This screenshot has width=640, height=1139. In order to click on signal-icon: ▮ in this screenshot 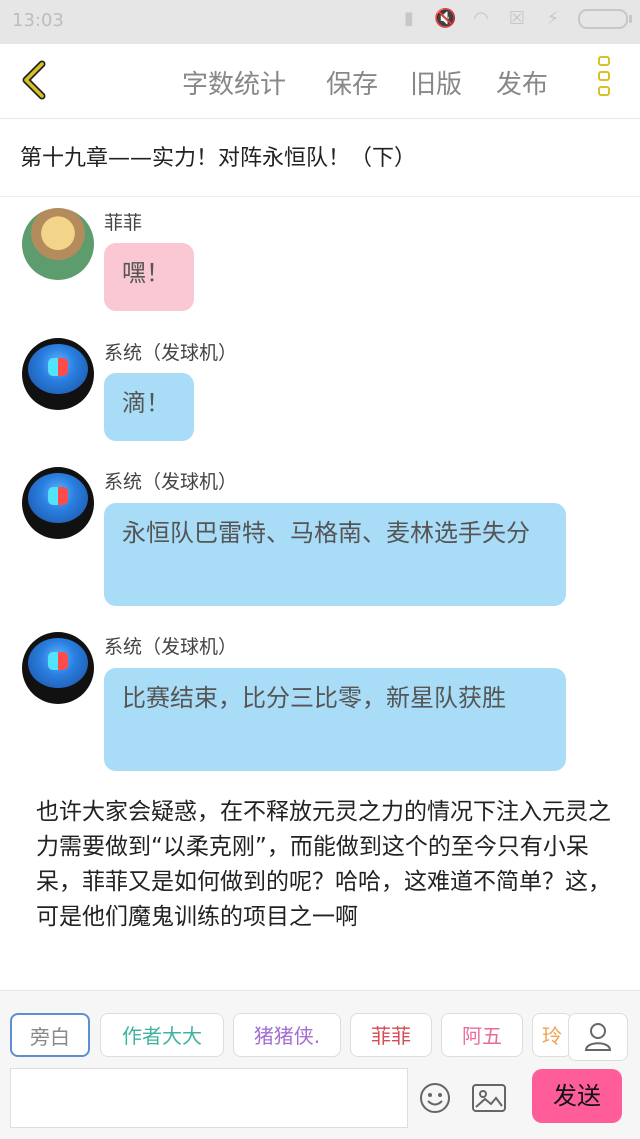, I will do `click(409, 18)`.